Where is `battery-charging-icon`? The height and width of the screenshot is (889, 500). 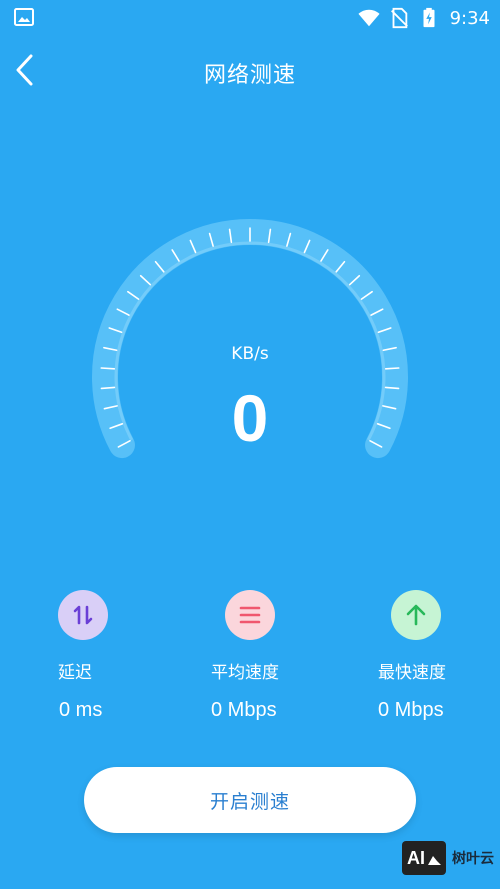
battery-charging-icon is located at coordinates (429, 17).